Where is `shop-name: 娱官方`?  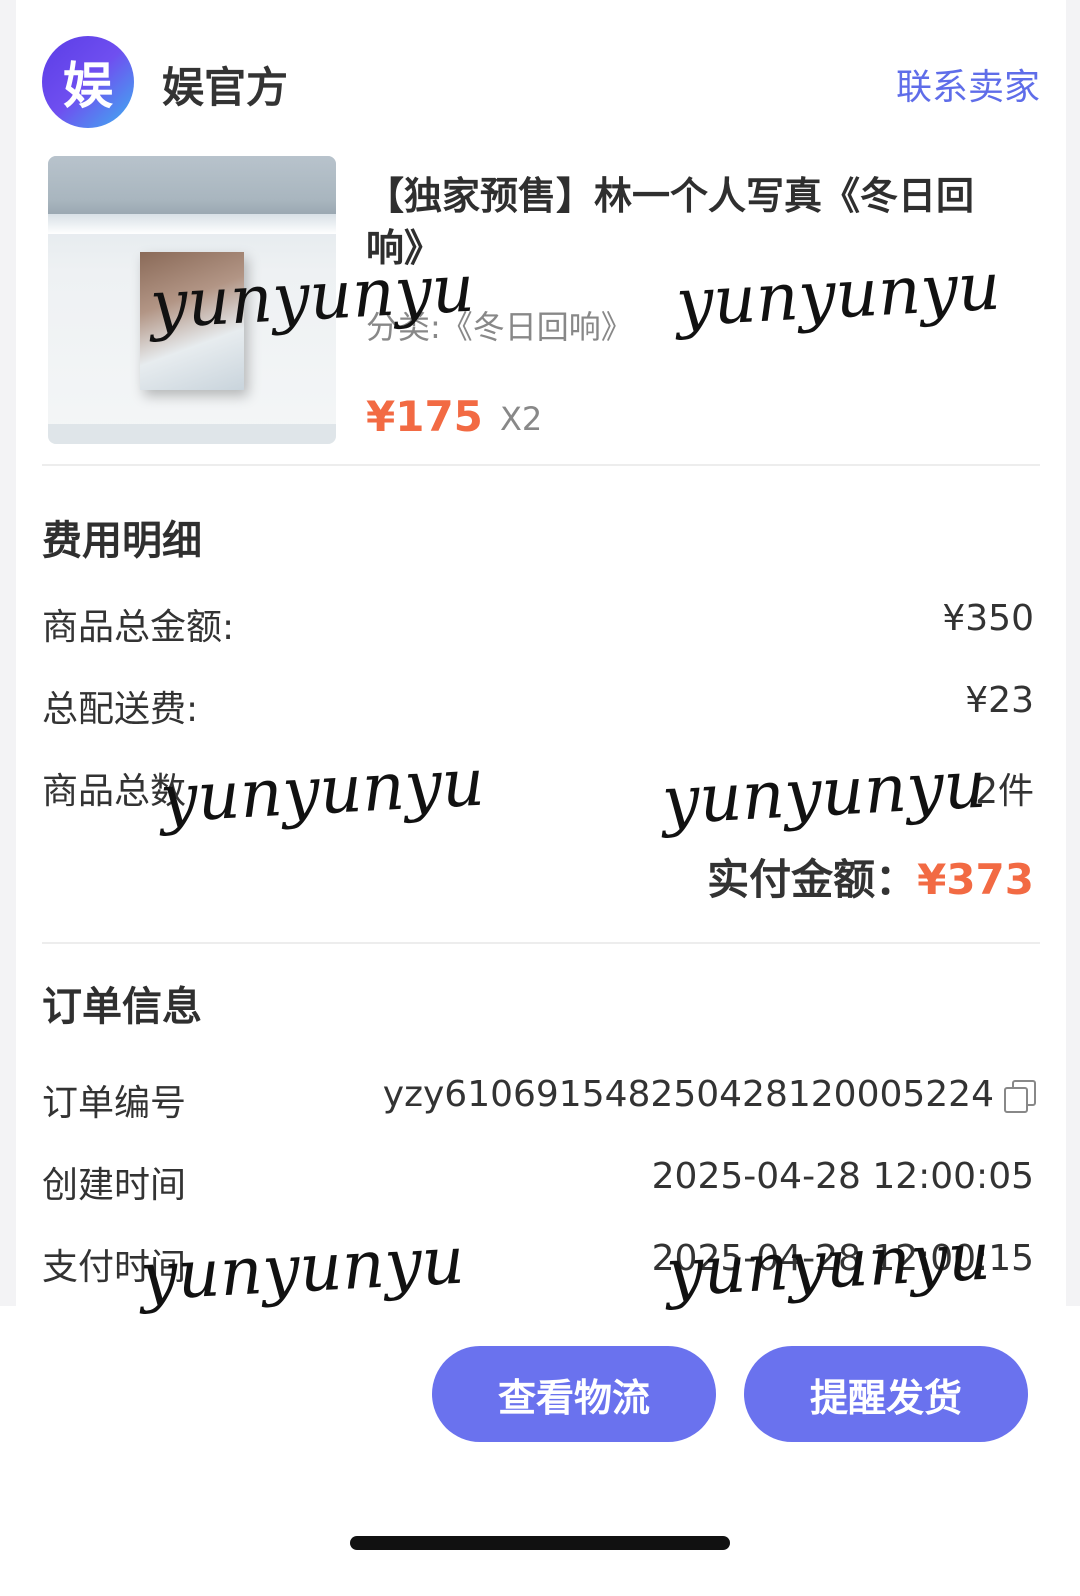
shop-name: 娱官方 is located at coordinates (225, 84).